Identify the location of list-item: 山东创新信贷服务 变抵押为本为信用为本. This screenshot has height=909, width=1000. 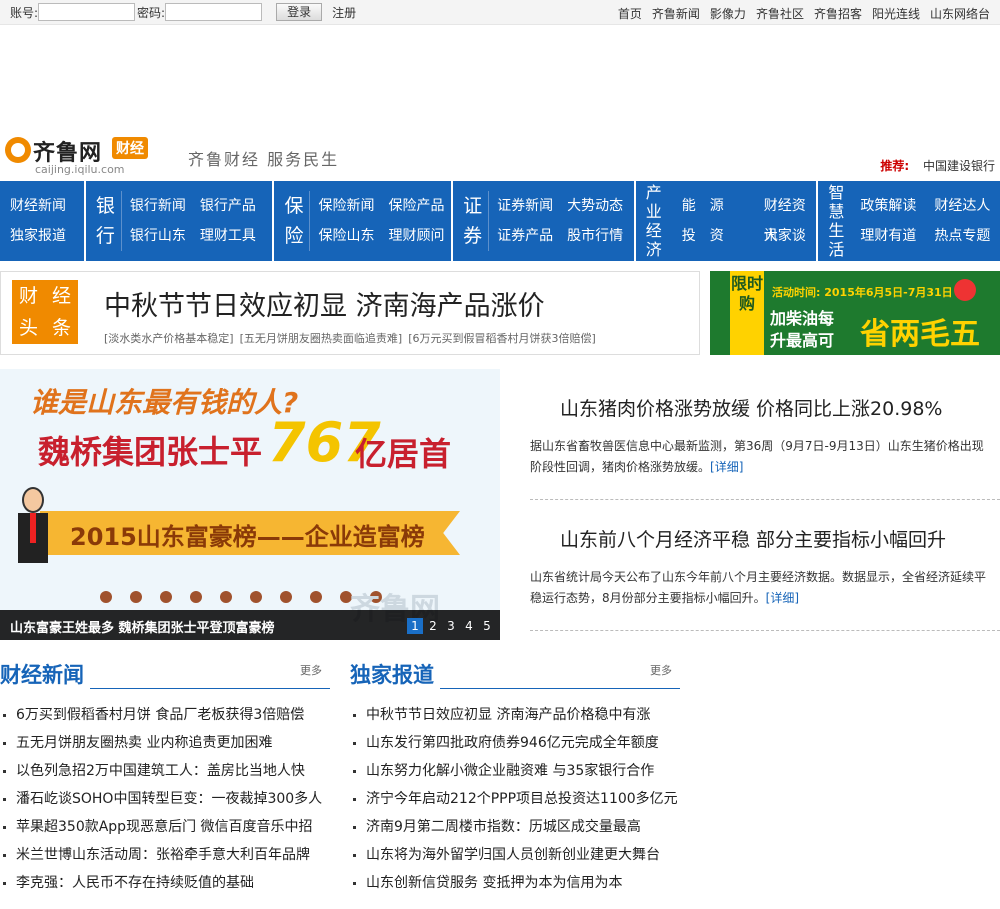
(515, 883).